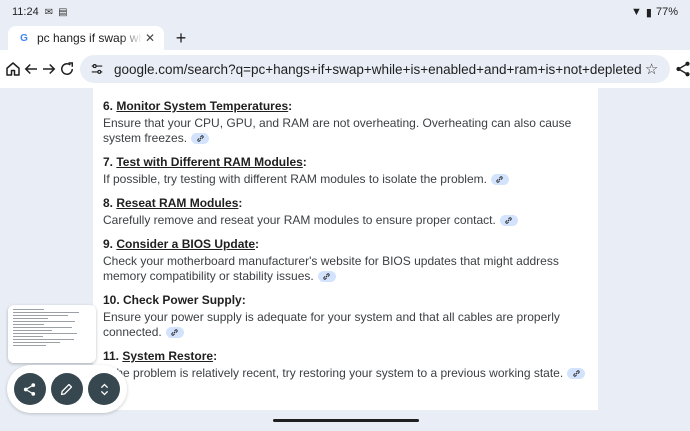 The image size is (690, 431). I want to click on expand-icon, so click(104, 389).